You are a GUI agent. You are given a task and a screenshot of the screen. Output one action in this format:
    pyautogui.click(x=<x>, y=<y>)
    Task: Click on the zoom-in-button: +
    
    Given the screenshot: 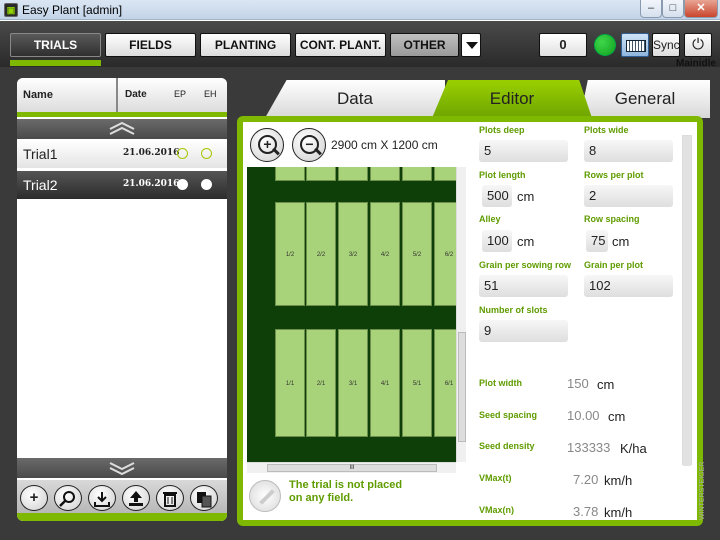 What is the action you would take?
    pyautogui.click(x=267, y=145)
    